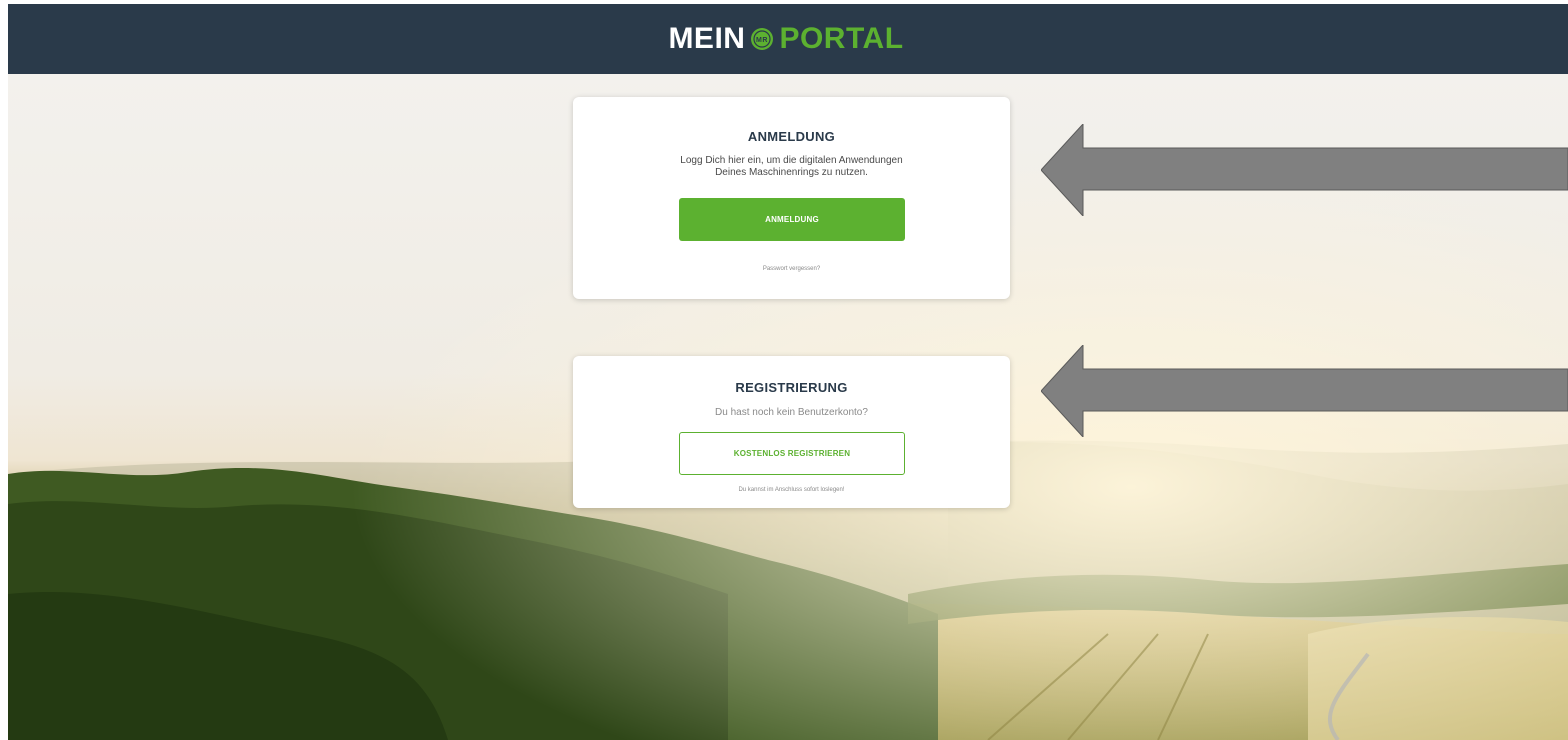 The height and width of the screenshot is (740, 1568). I want to click on login-title: ANMELDUNG, so click(791, 136).